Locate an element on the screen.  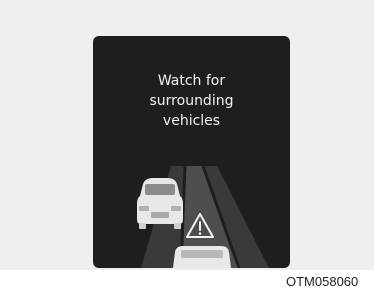
car-rear-icon is located at coordinates (160, 203).